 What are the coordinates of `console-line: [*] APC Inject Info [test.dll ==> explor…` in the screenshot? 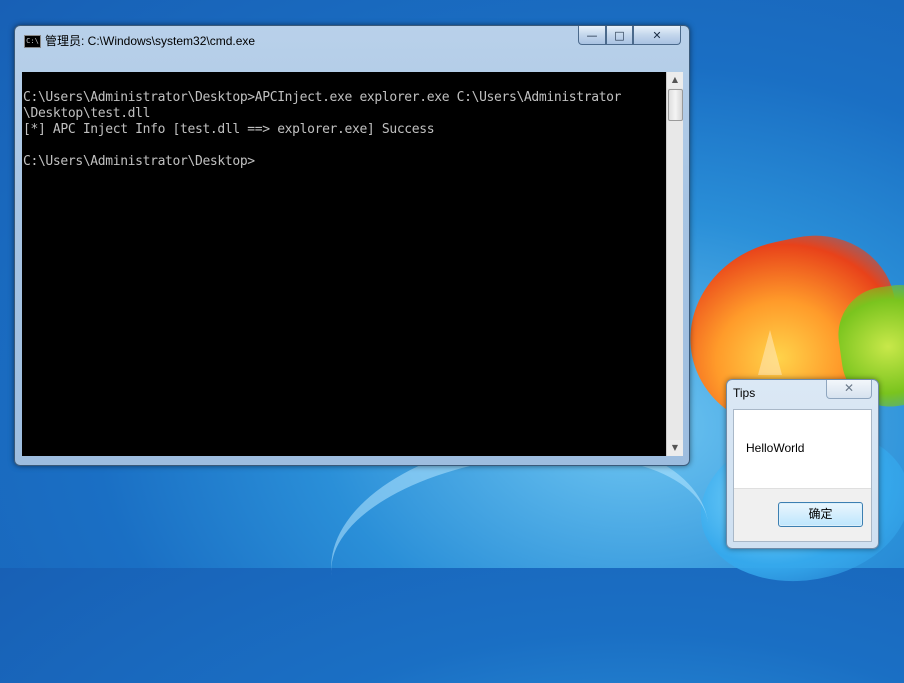 It's located at (229, 129).